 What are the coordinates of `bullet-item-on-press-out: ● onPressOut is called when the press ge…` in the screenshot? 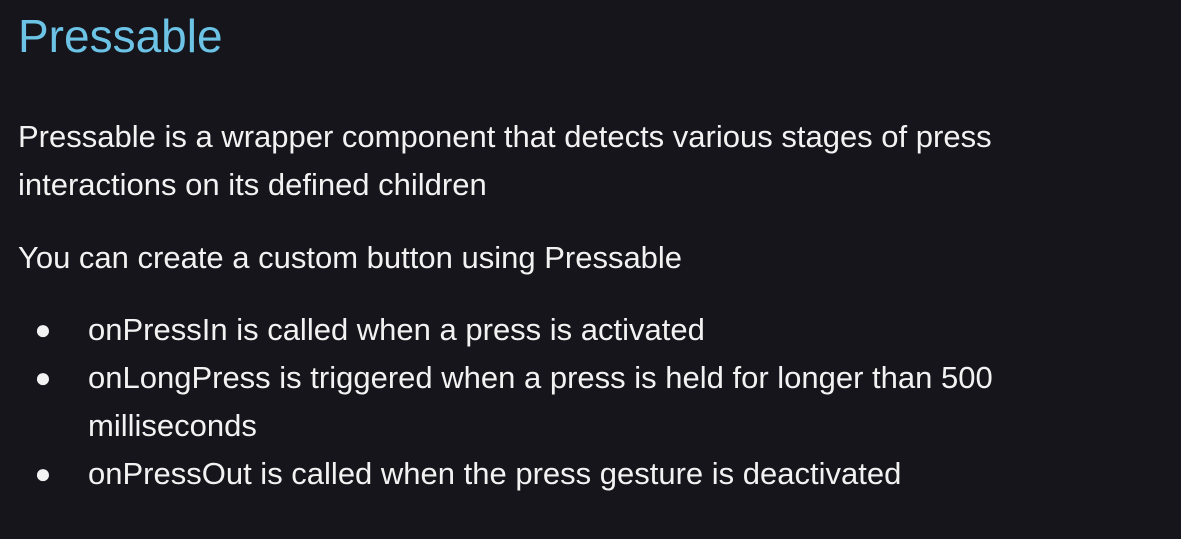 It's located at (564, 474).